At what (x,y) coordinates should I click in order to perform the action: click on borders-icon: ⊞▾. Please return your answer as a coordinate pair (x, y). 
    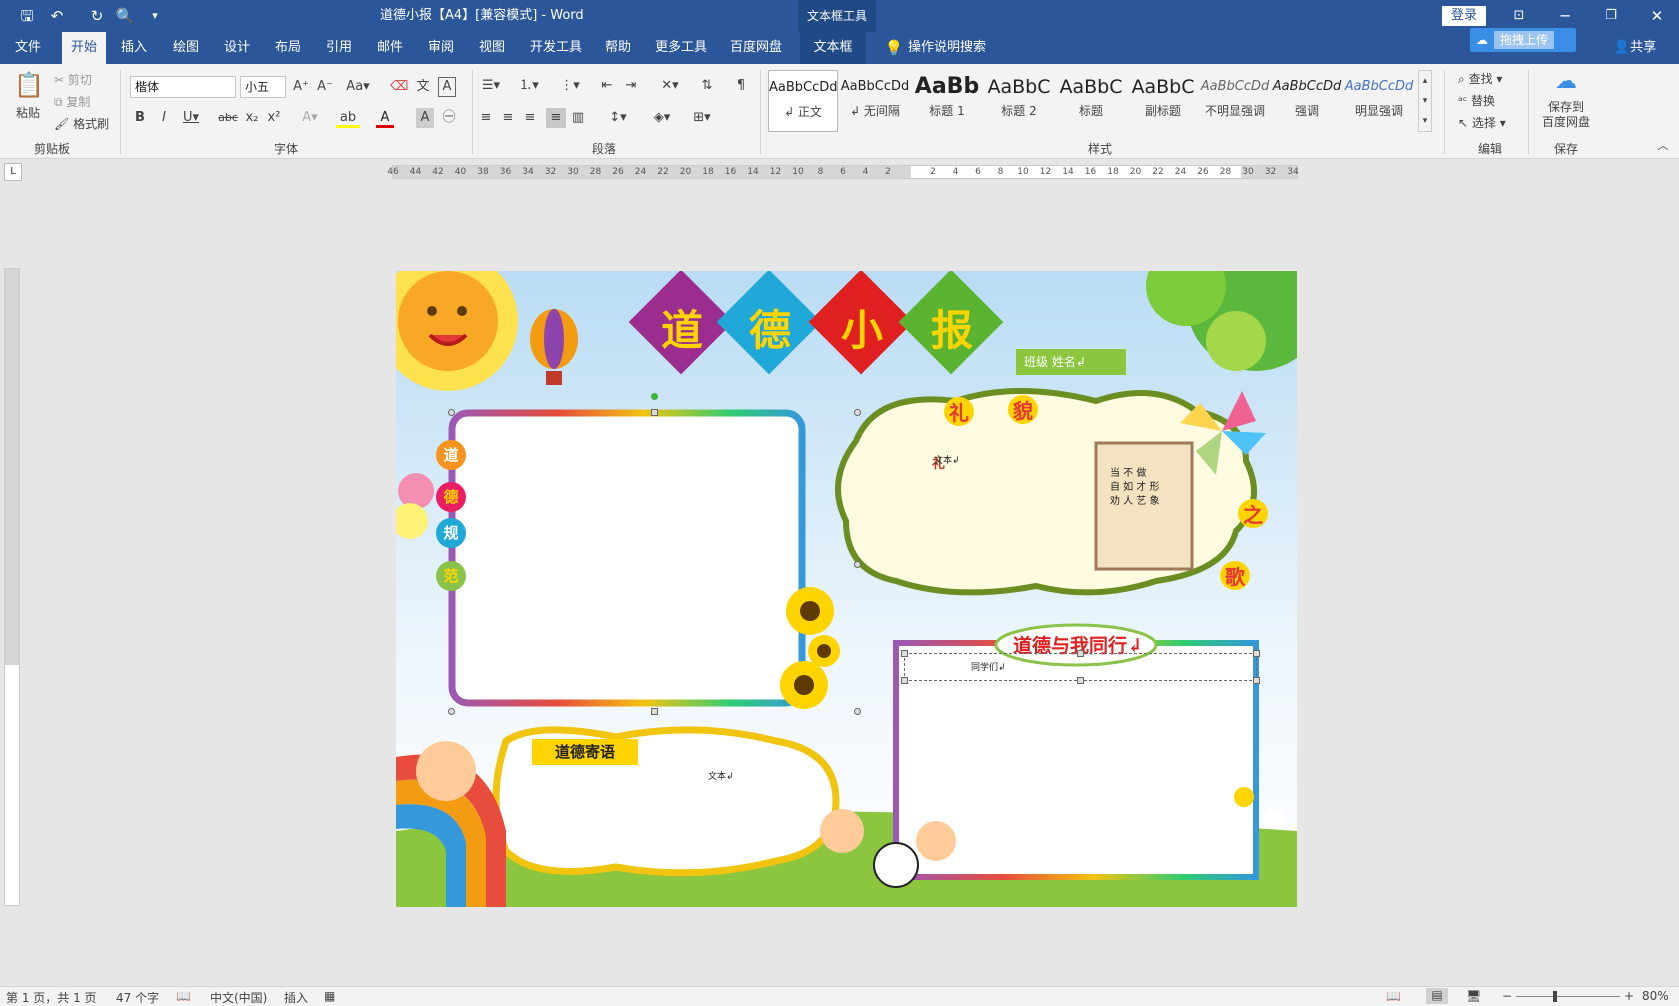
    Looking at the image, I should click on (702, 118).